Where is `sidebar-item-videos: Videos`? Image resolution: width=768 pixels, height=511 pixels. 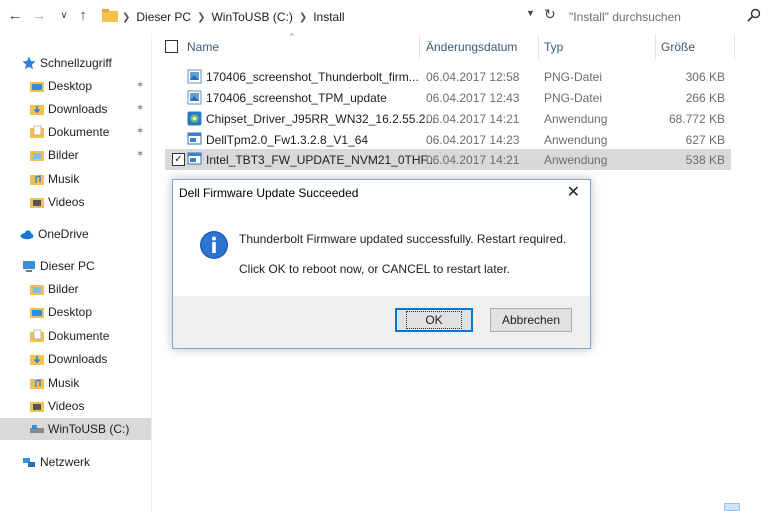
sidebar-item-videos: Videos is located at coordinates (57, 202).